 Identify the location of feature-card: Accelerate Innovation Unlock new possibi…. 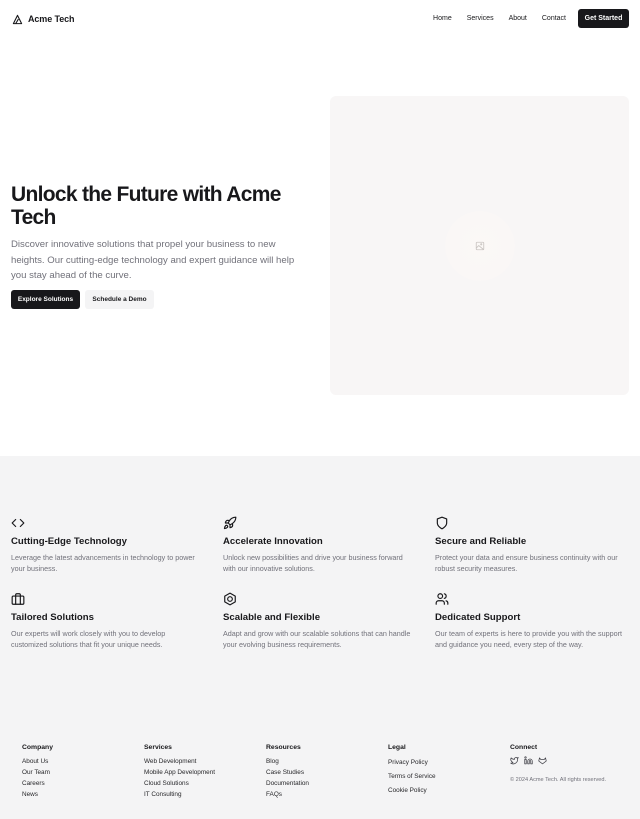
(318, 545).